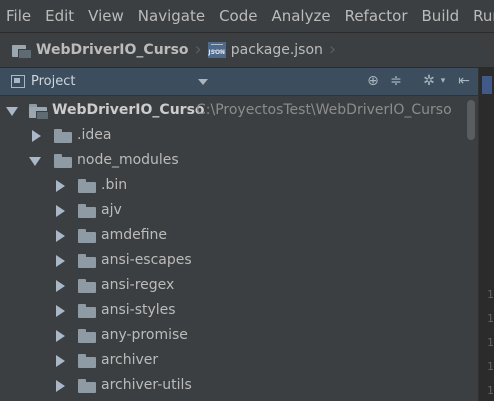 This screenshot has width=494, height=401. What do you see at coordinates (239, 285) in the screenshot?
I see `tree-item-ansi-regex: ansi-regex` at bounding box center [239, 285].